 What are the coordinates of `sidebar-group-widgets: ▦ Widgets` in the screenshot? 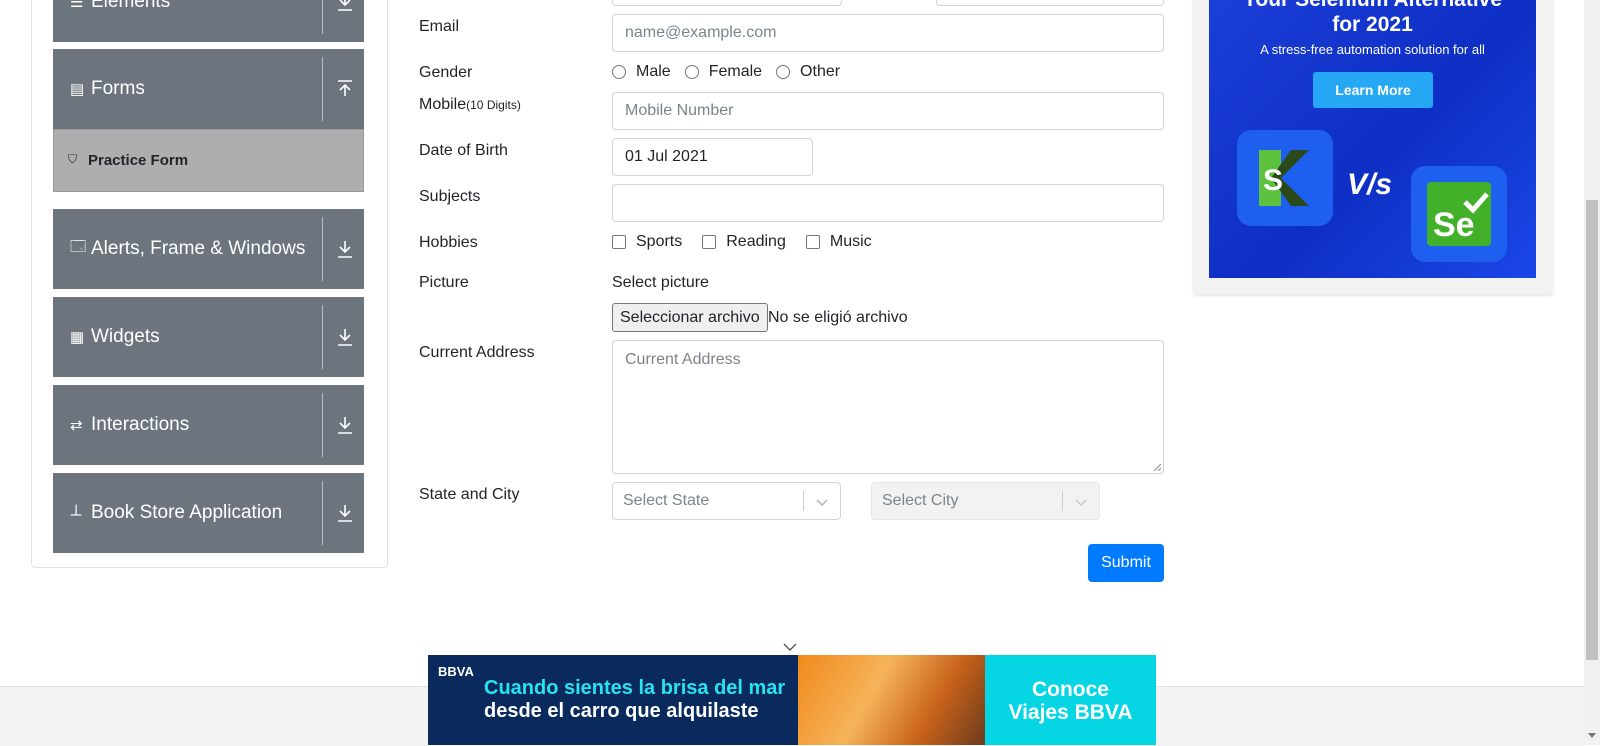 It's located at (208, 337).